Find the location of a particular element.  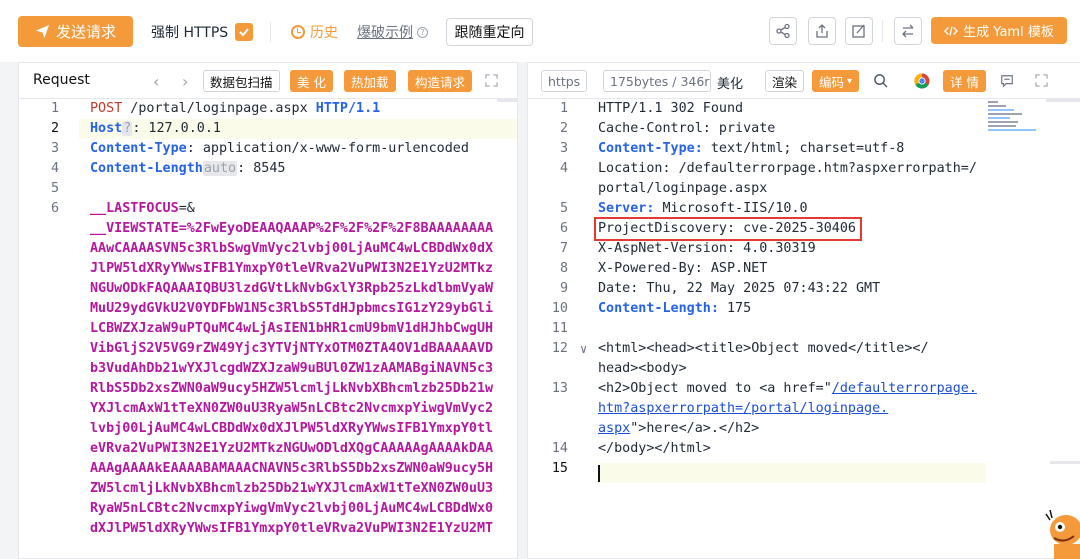

response-line-2: Cache-Control: private is located at coordinates (687, 128).